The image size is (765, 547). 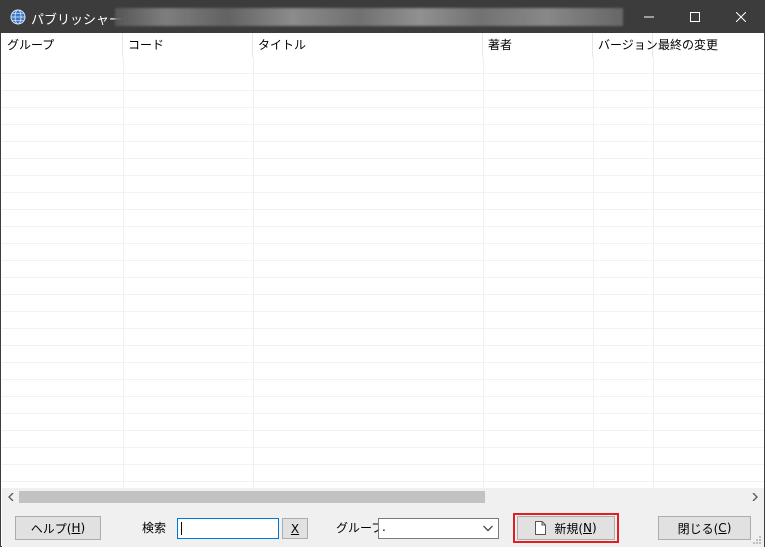 I want to click on chevron-right-icon, so click(x=755, y=497).